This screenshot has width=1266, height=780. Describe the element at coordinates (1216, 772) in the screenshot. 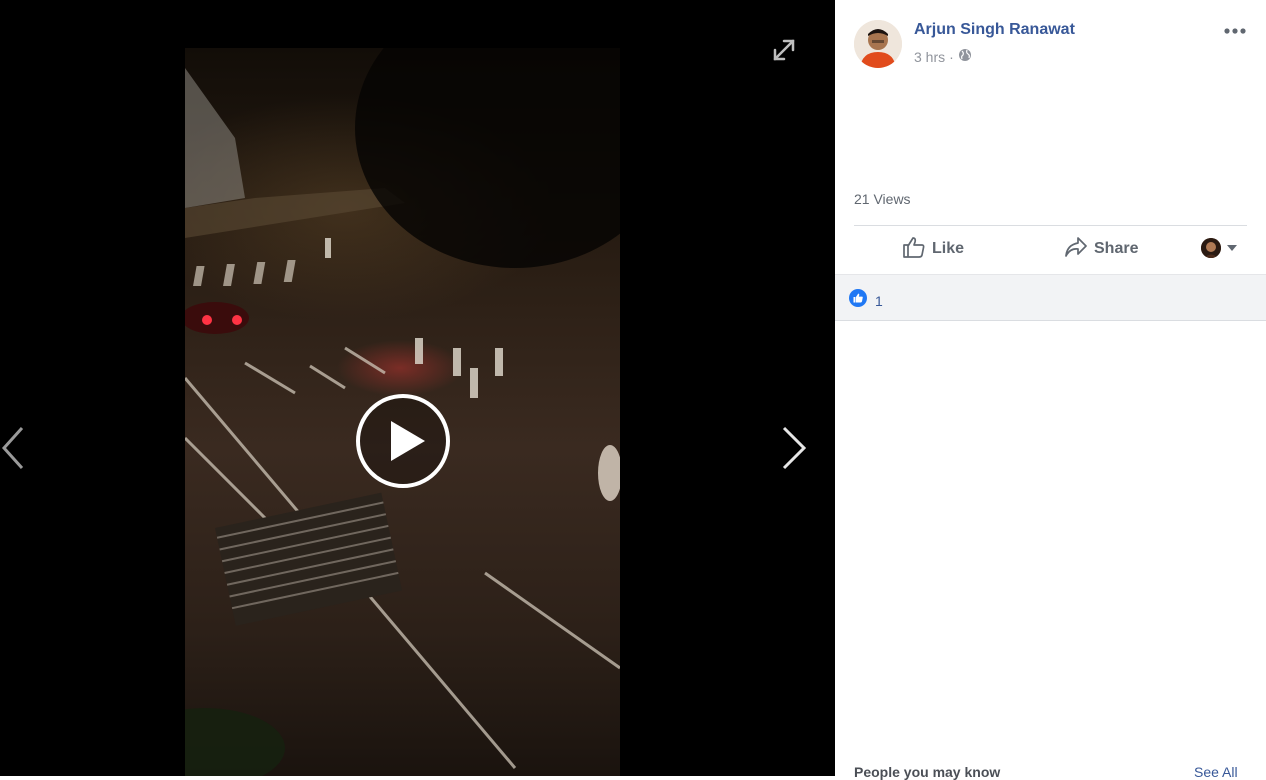

I see `see-all-link: See All` at that location.